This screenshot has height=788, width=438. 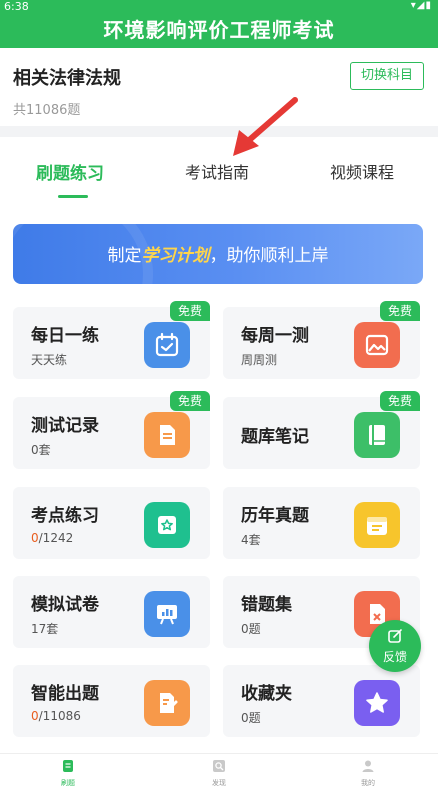 I want to click on picture-icon, so click(x=377, y=345).